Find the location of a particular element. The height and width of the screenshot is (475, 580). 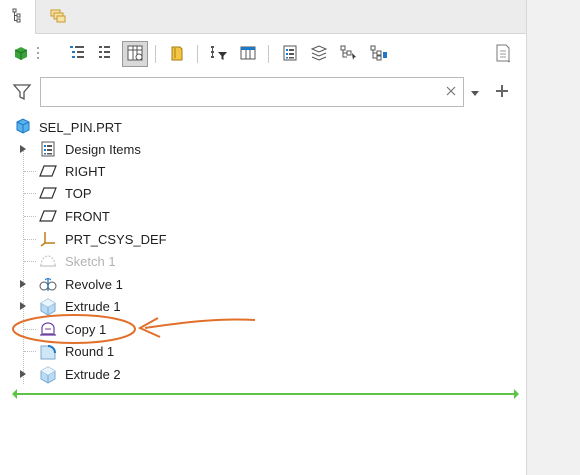

insert-folder-icon is located at coordinates (177, 54).